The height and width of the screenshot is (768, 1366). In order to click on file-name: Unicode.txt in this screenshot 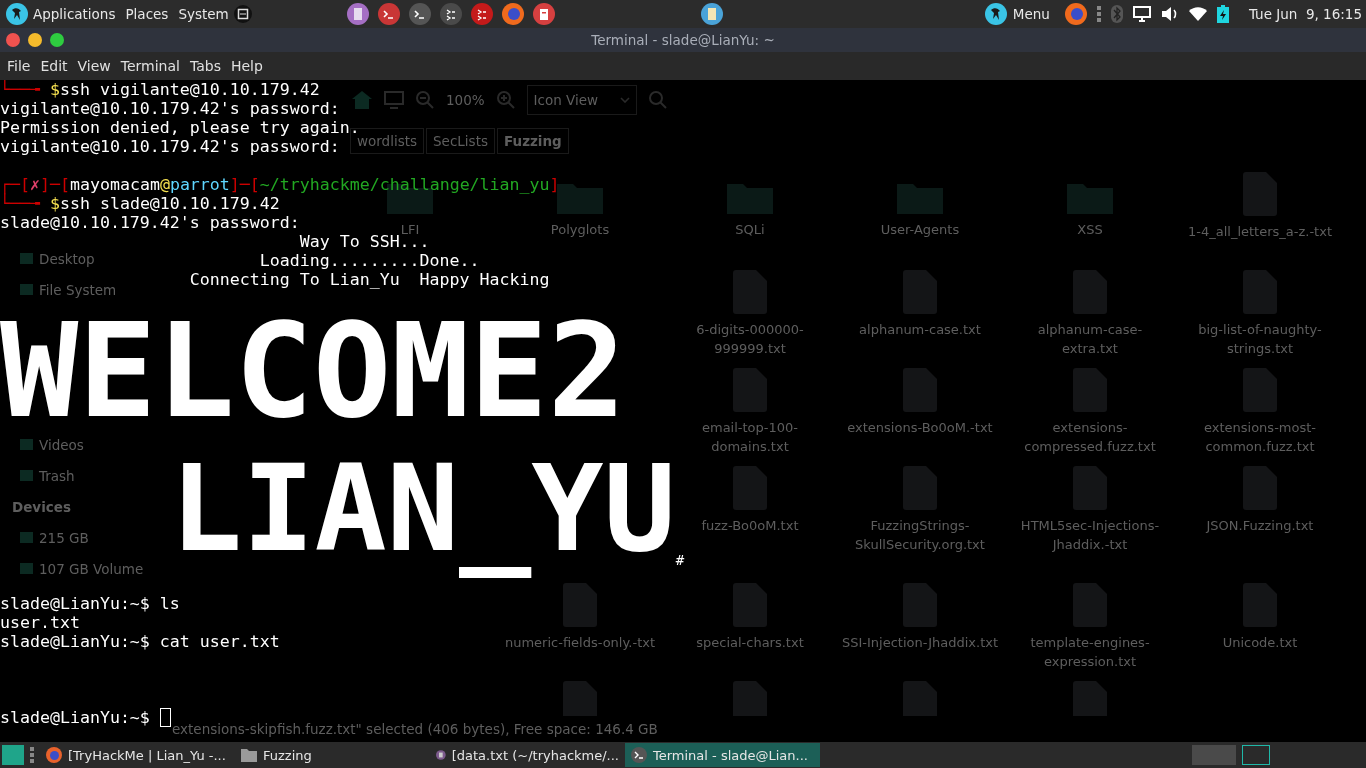, I will do `click(1260, 652)`.